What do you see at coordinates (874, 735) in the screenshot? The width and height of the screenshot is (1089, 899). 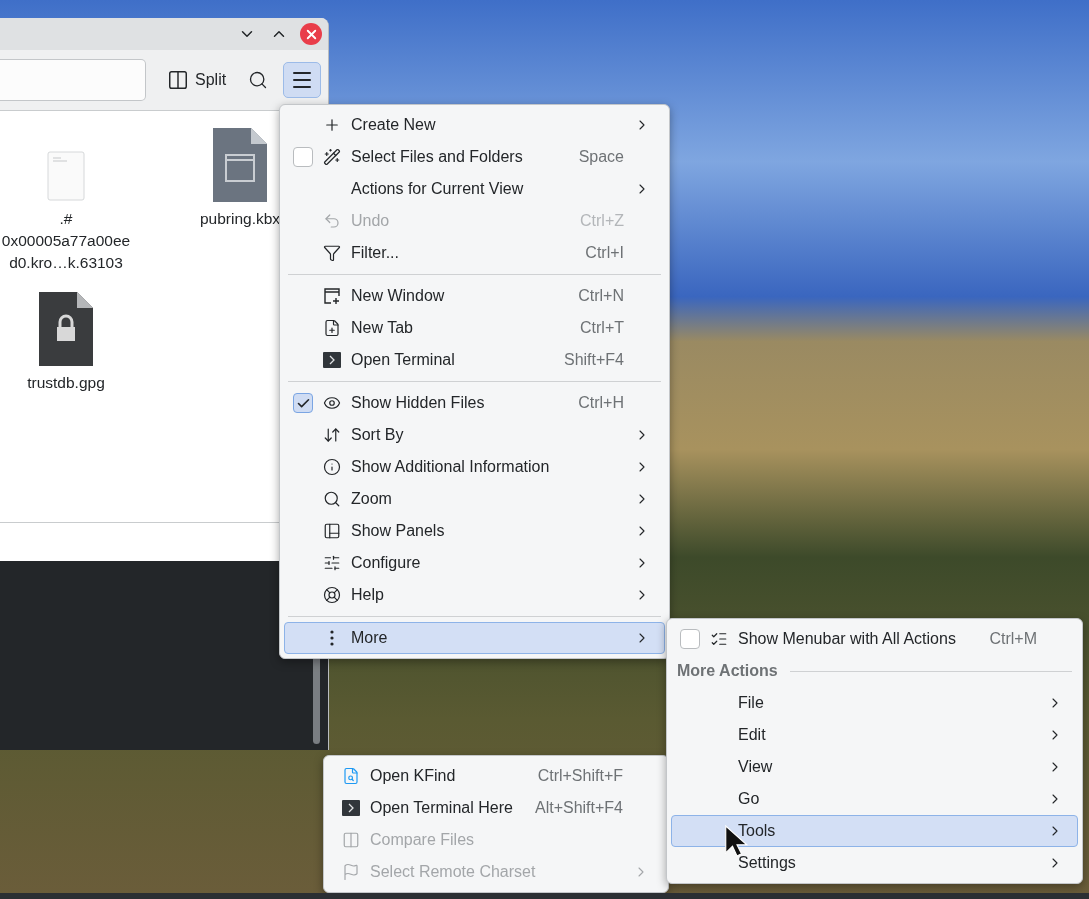 I see `menu-item: Edit` at bounding box center [874, 735].